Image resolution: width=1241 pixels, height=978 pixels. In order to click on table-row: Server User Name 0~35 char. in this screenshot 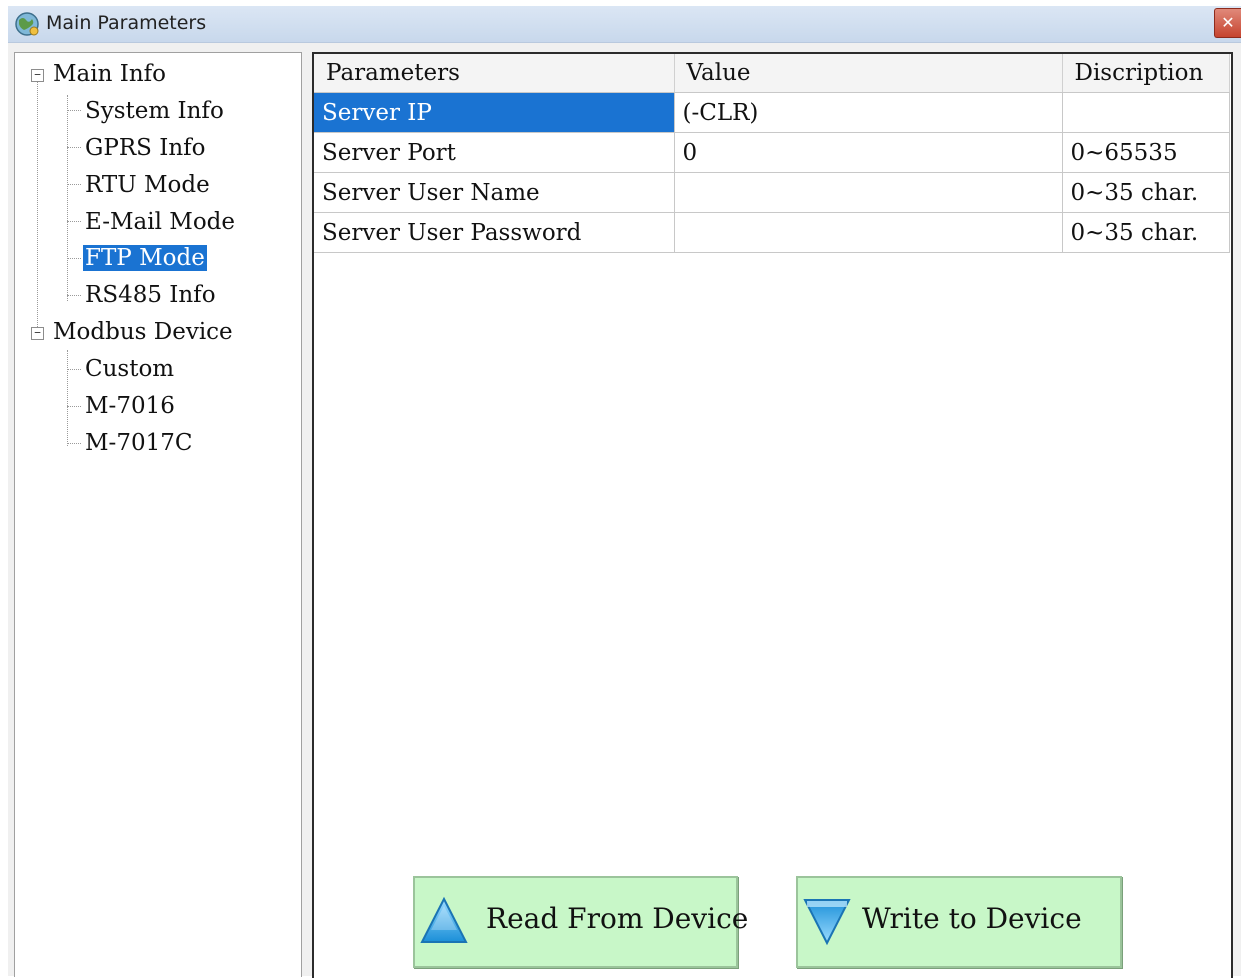, I will do `click(772, 192)`.